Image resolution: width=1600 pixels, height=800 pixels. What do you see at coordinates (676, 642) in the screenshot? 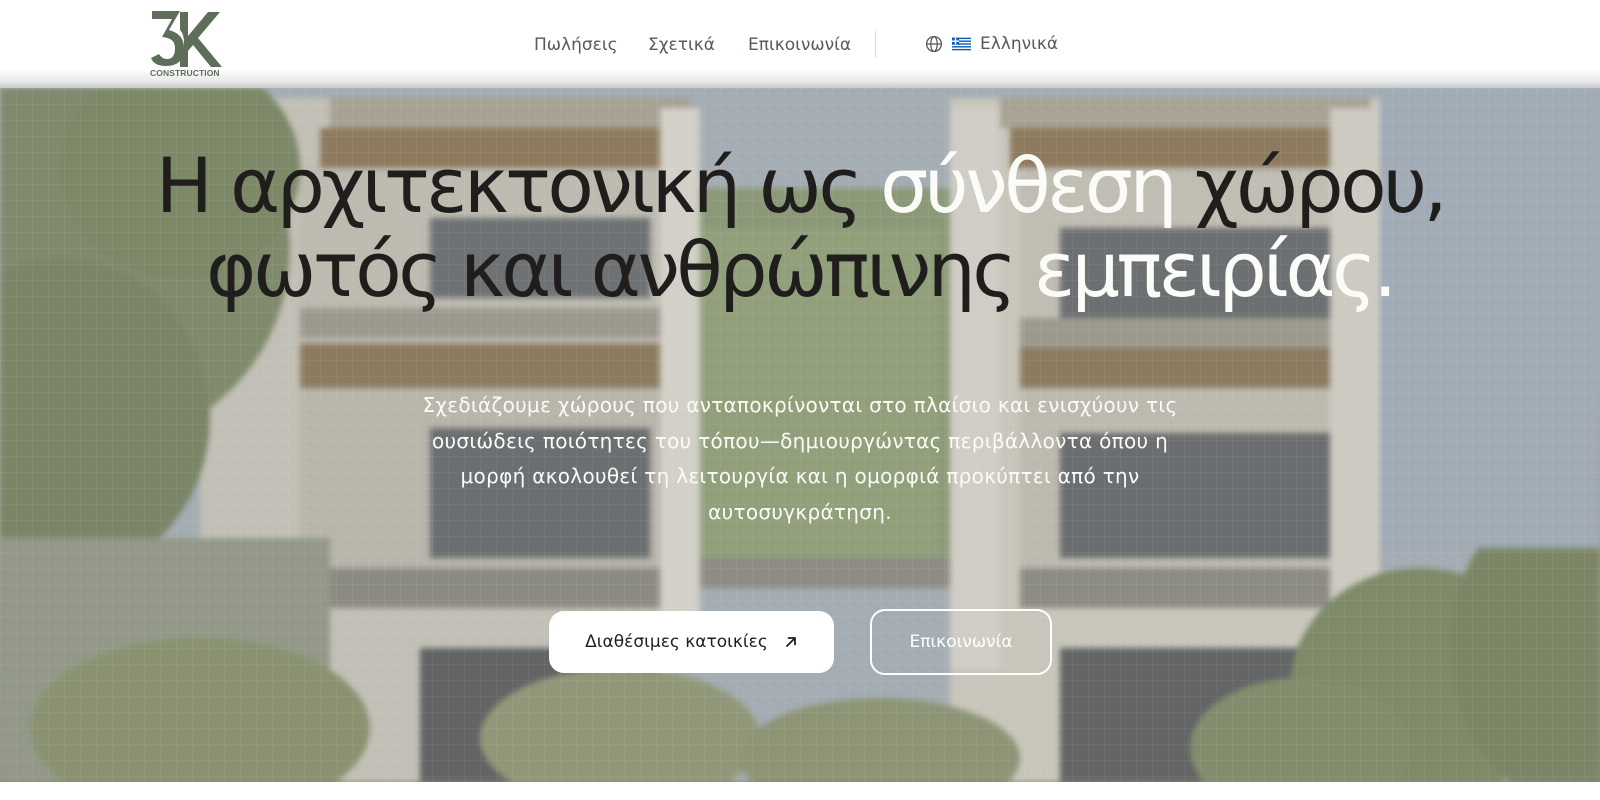
I see `available-homes-button-label: Διαθέσιμες κατοικίες` at bounding box center [676, 642].